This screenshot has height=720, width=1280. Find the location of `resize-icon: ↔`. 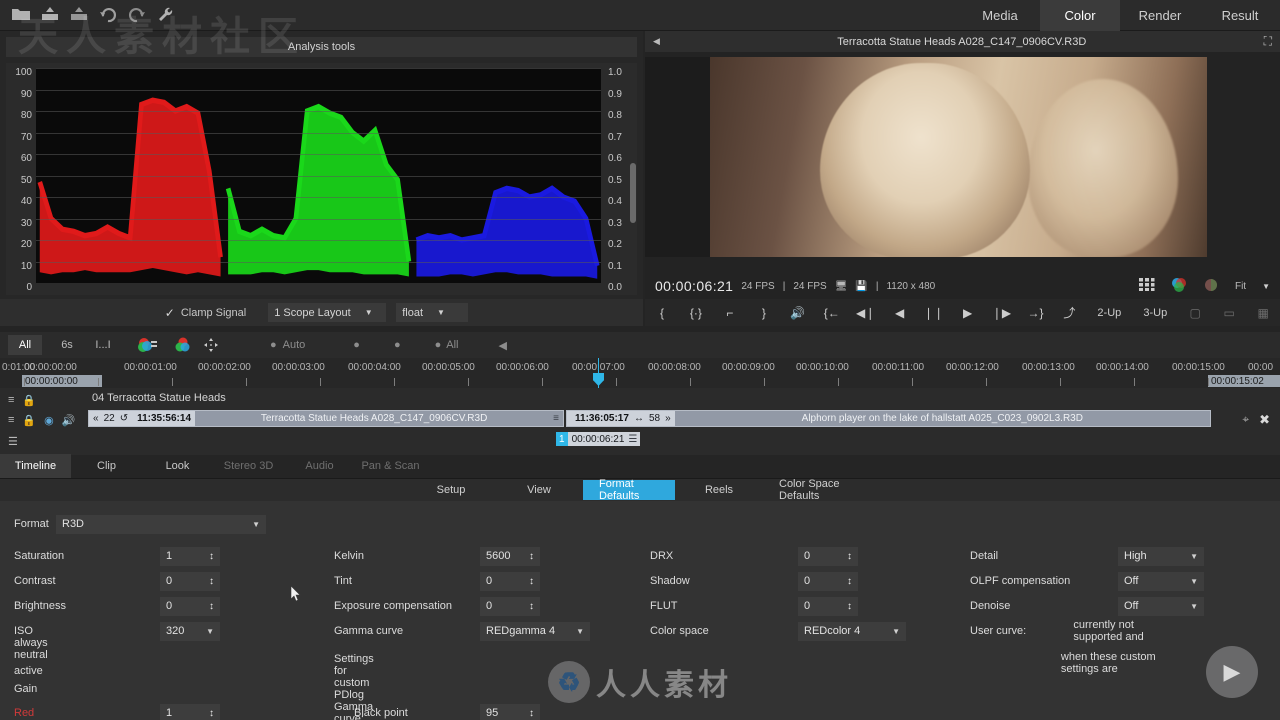

resize-icon: ↔ is located at coordinates (639, 418).